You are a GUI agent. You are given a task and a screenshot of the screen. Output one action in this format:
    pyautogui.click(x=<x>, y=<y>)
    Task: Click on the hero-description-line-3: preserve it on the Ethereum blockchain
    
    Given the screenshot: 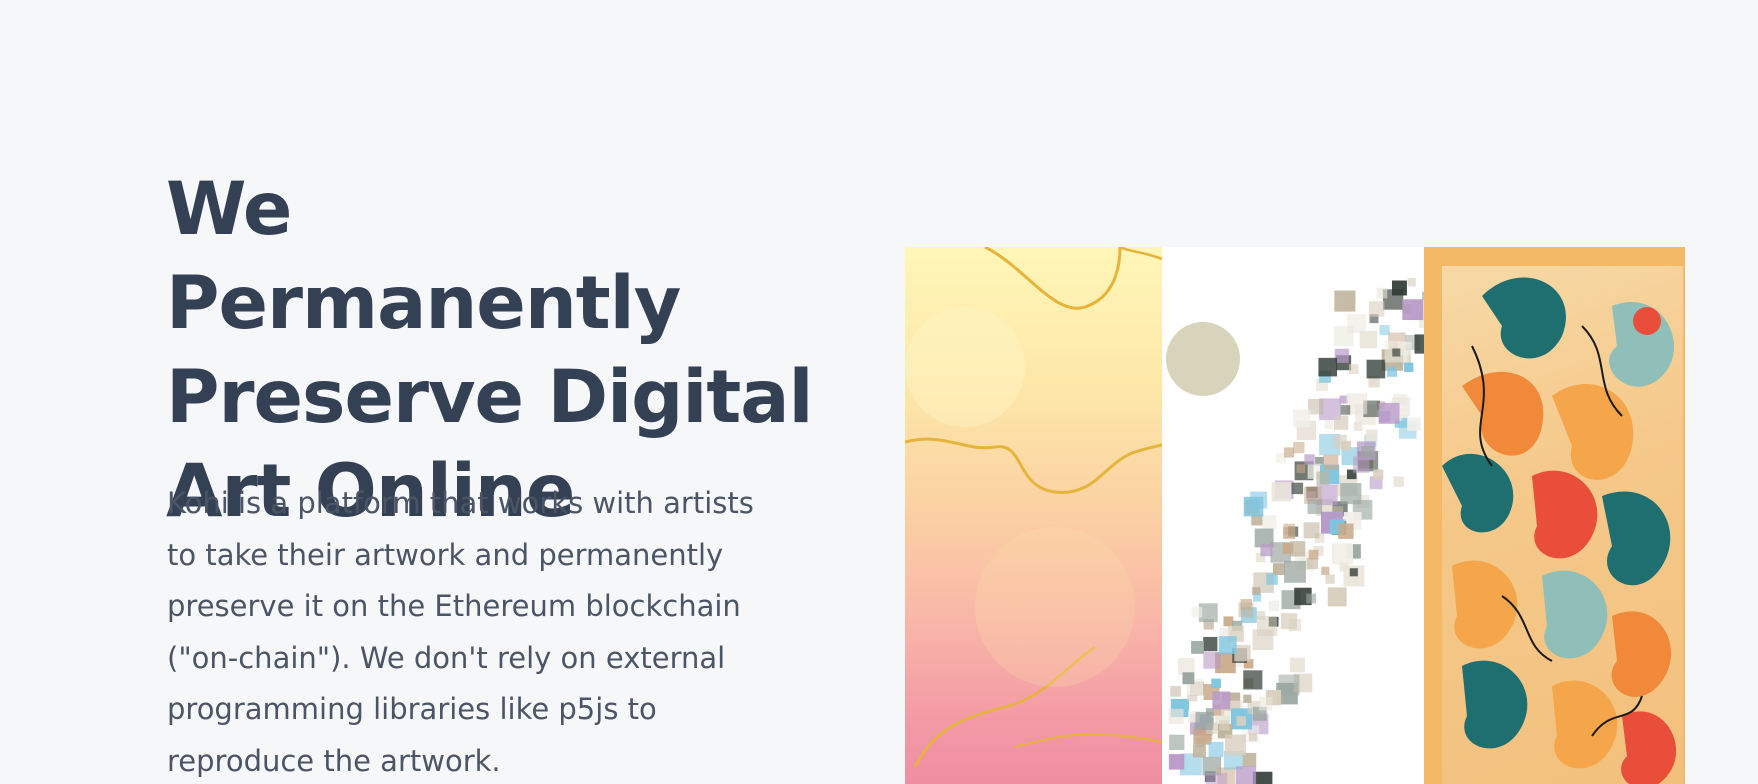 What is the action you would take?
    pyautogui.click(x=454, y=606)
    